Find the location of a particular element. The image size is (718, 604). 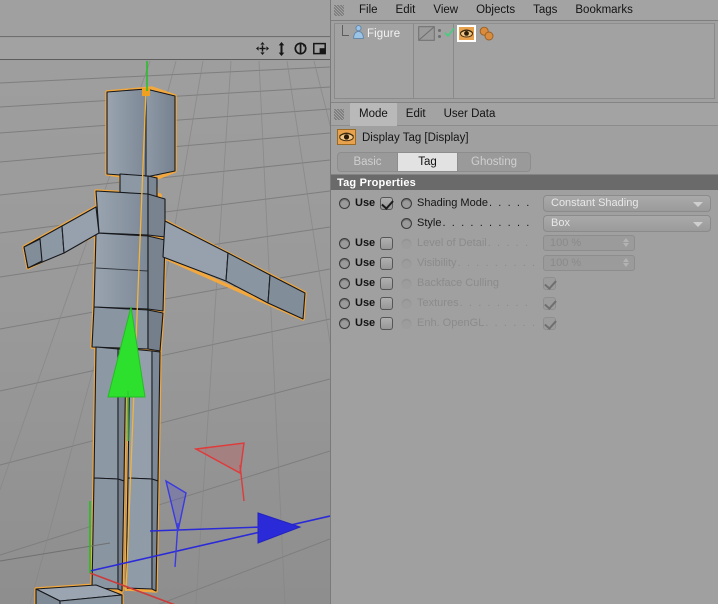

object-visibility-column is located at coordinates (435, 33).